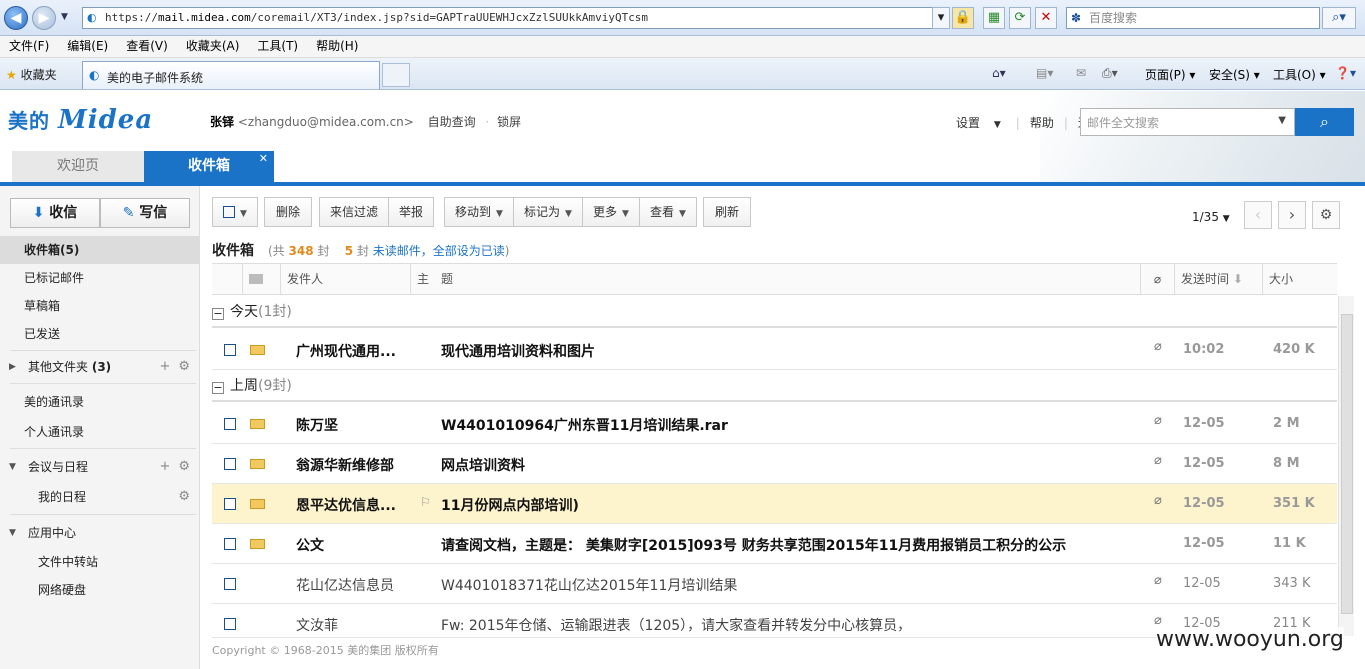  What do you see at coordinates (463, 251) in the screenshot?
I see `mark-all-read-link: ，全部设为已读` at bounding box center [463, 251].